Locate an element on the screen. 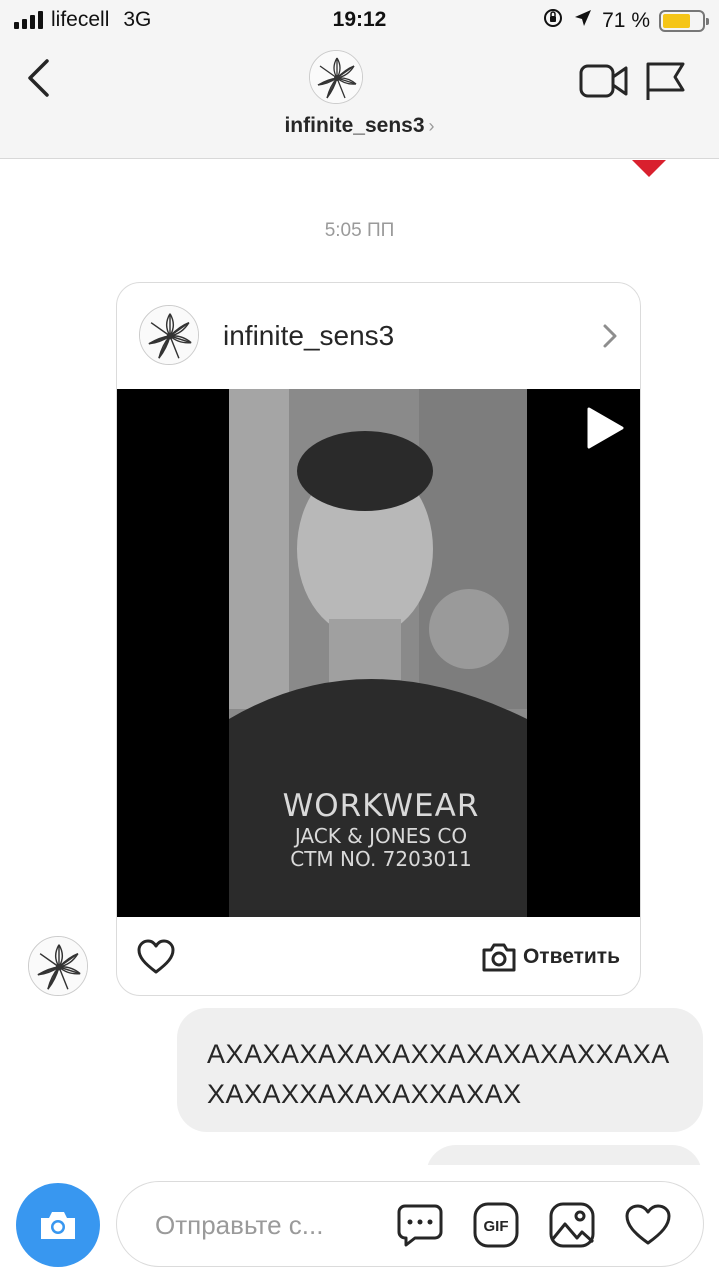 The height and width of the screenshot is (1280, 719). flag-icon is located at coordinates (665, 81).